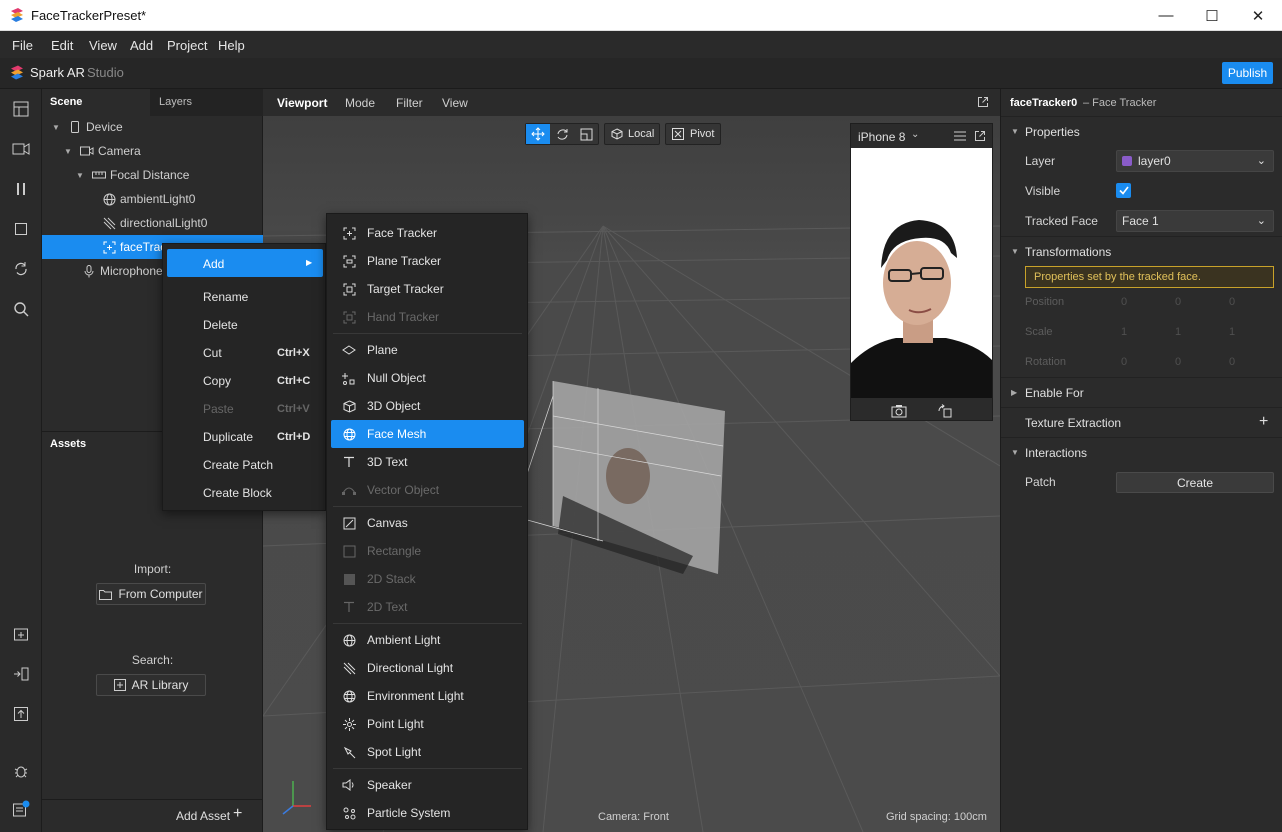 Image resolution: width=1282 pixels, height=832 pixels. Describe the element at coordinates (1195, 221) in the screenshot. I see `tracked-face-select: Face 1 ⌄` at that location.